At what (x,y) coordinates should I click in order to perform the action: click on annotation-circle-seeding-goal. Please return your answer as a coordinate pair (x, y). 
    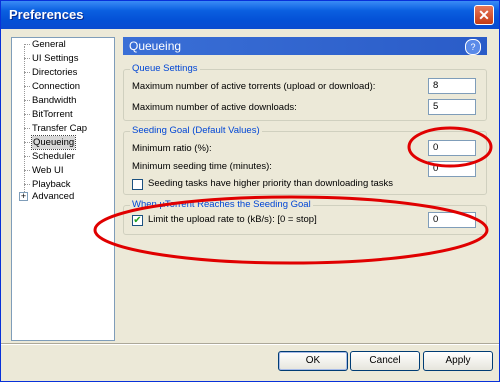
    Looking at the image, I should click on (291, 230).